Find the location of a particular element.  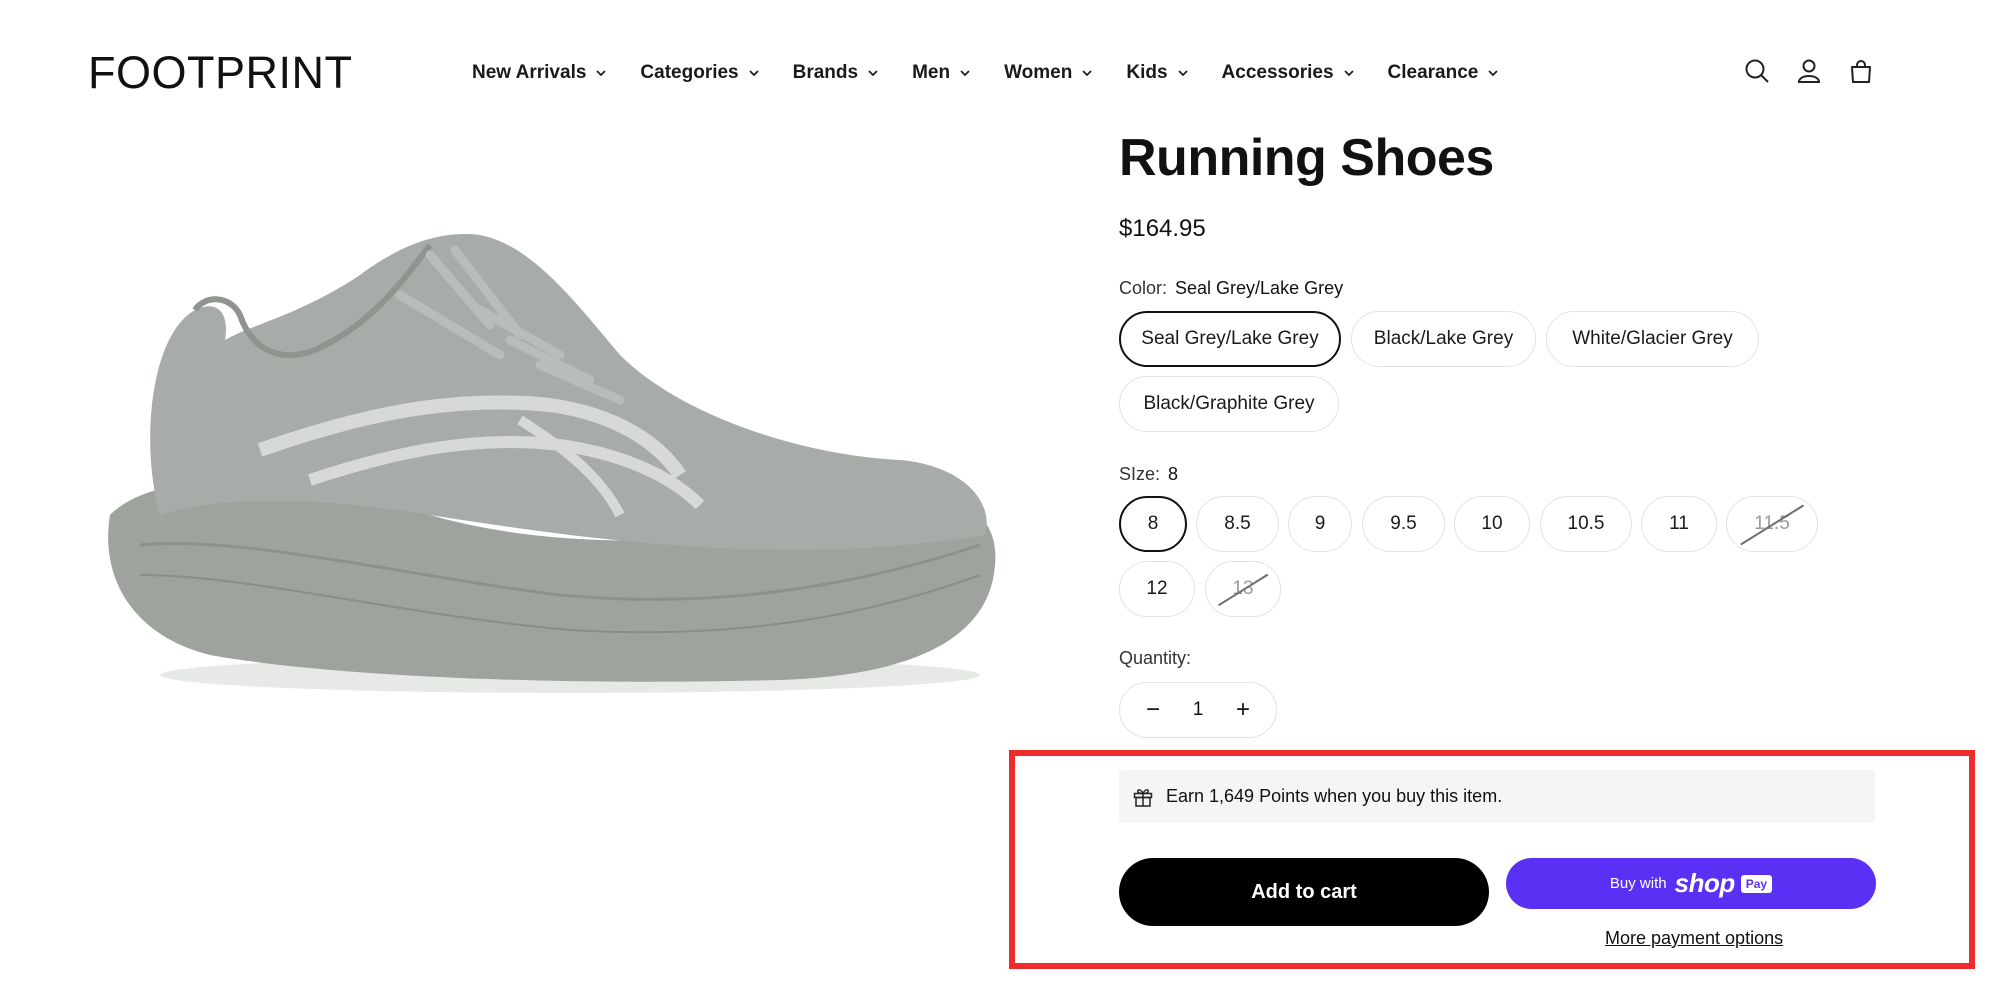

nav-women: Women is located at coordinates (1048, 73).